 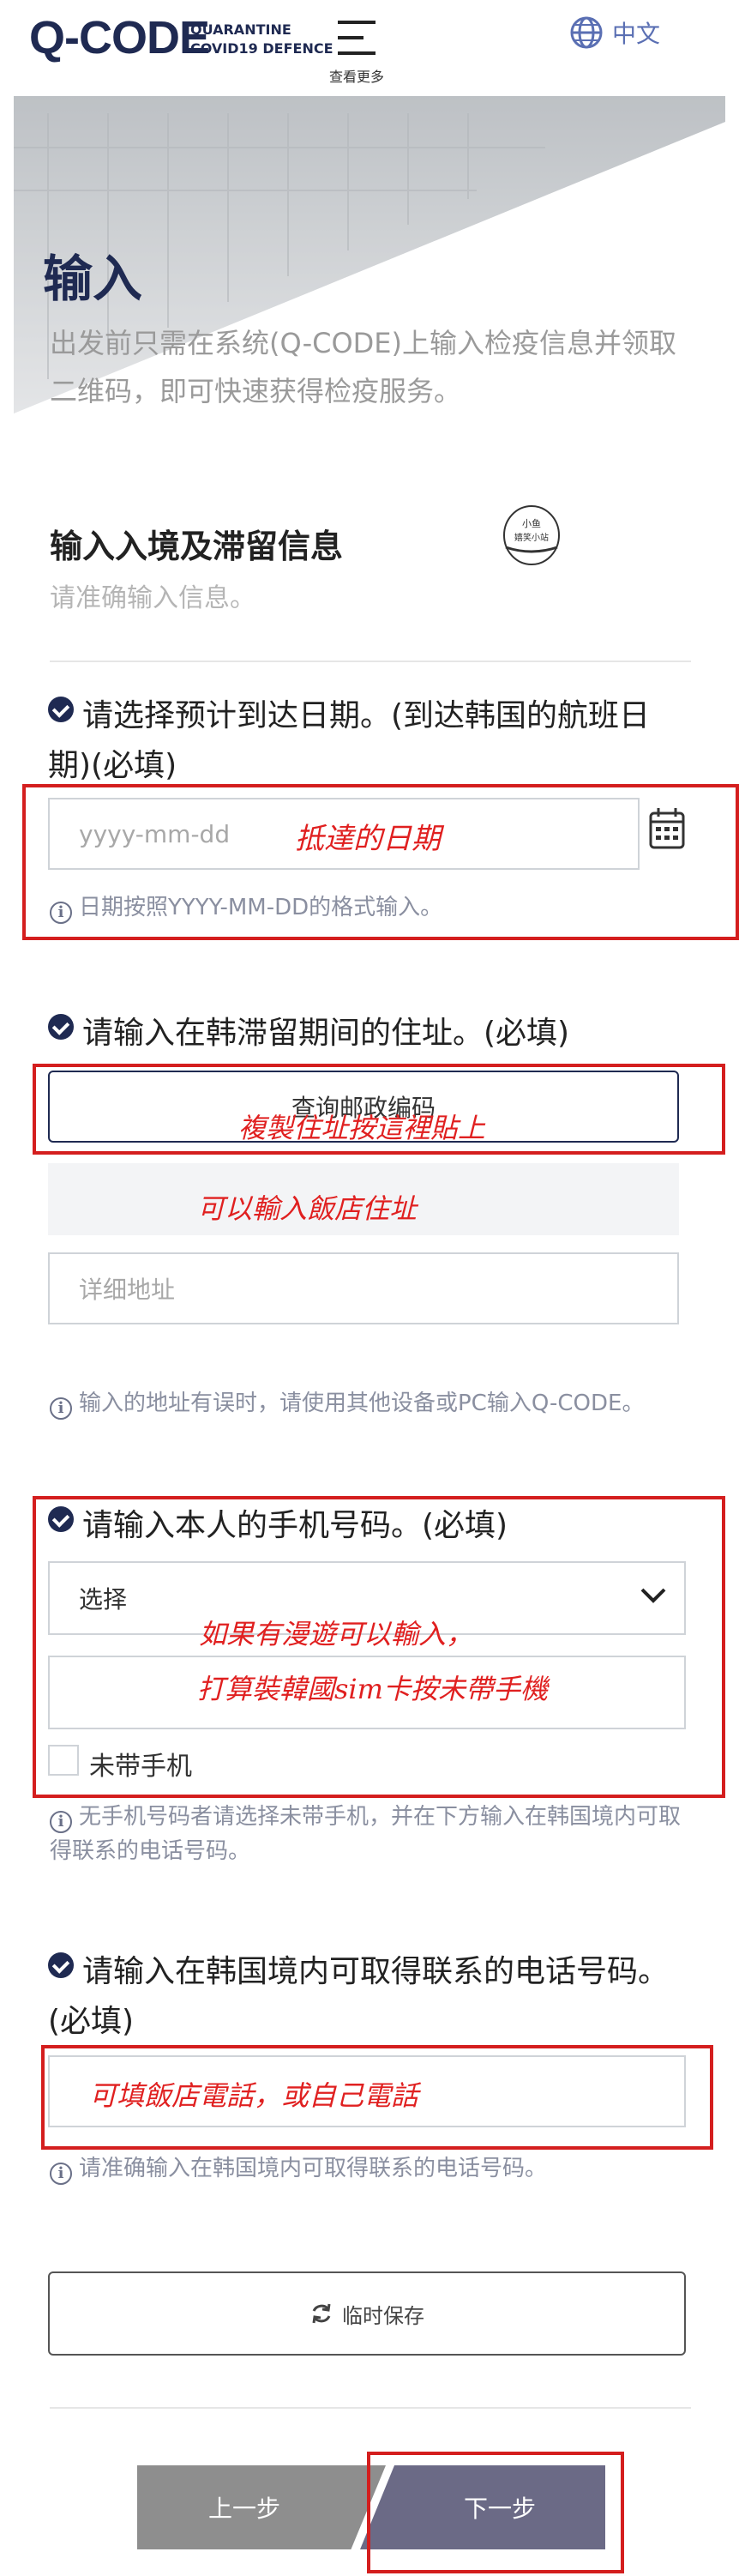 What do you see at coordinates (364, 1288) in the screenshot?
I see `detail-address-input: 详细地址` at bounding box center [364, 1288].